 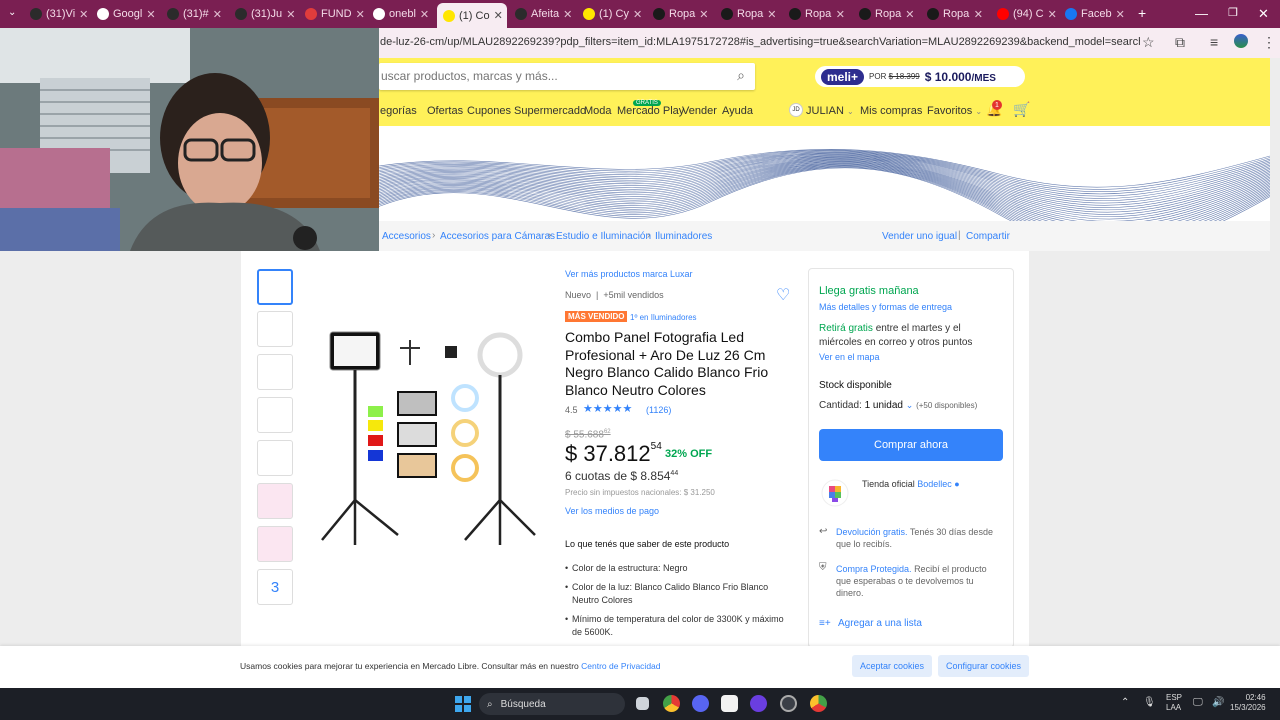 I want to click on tab-search-chevron-icon: ⌄, so click(x=12, y=12).